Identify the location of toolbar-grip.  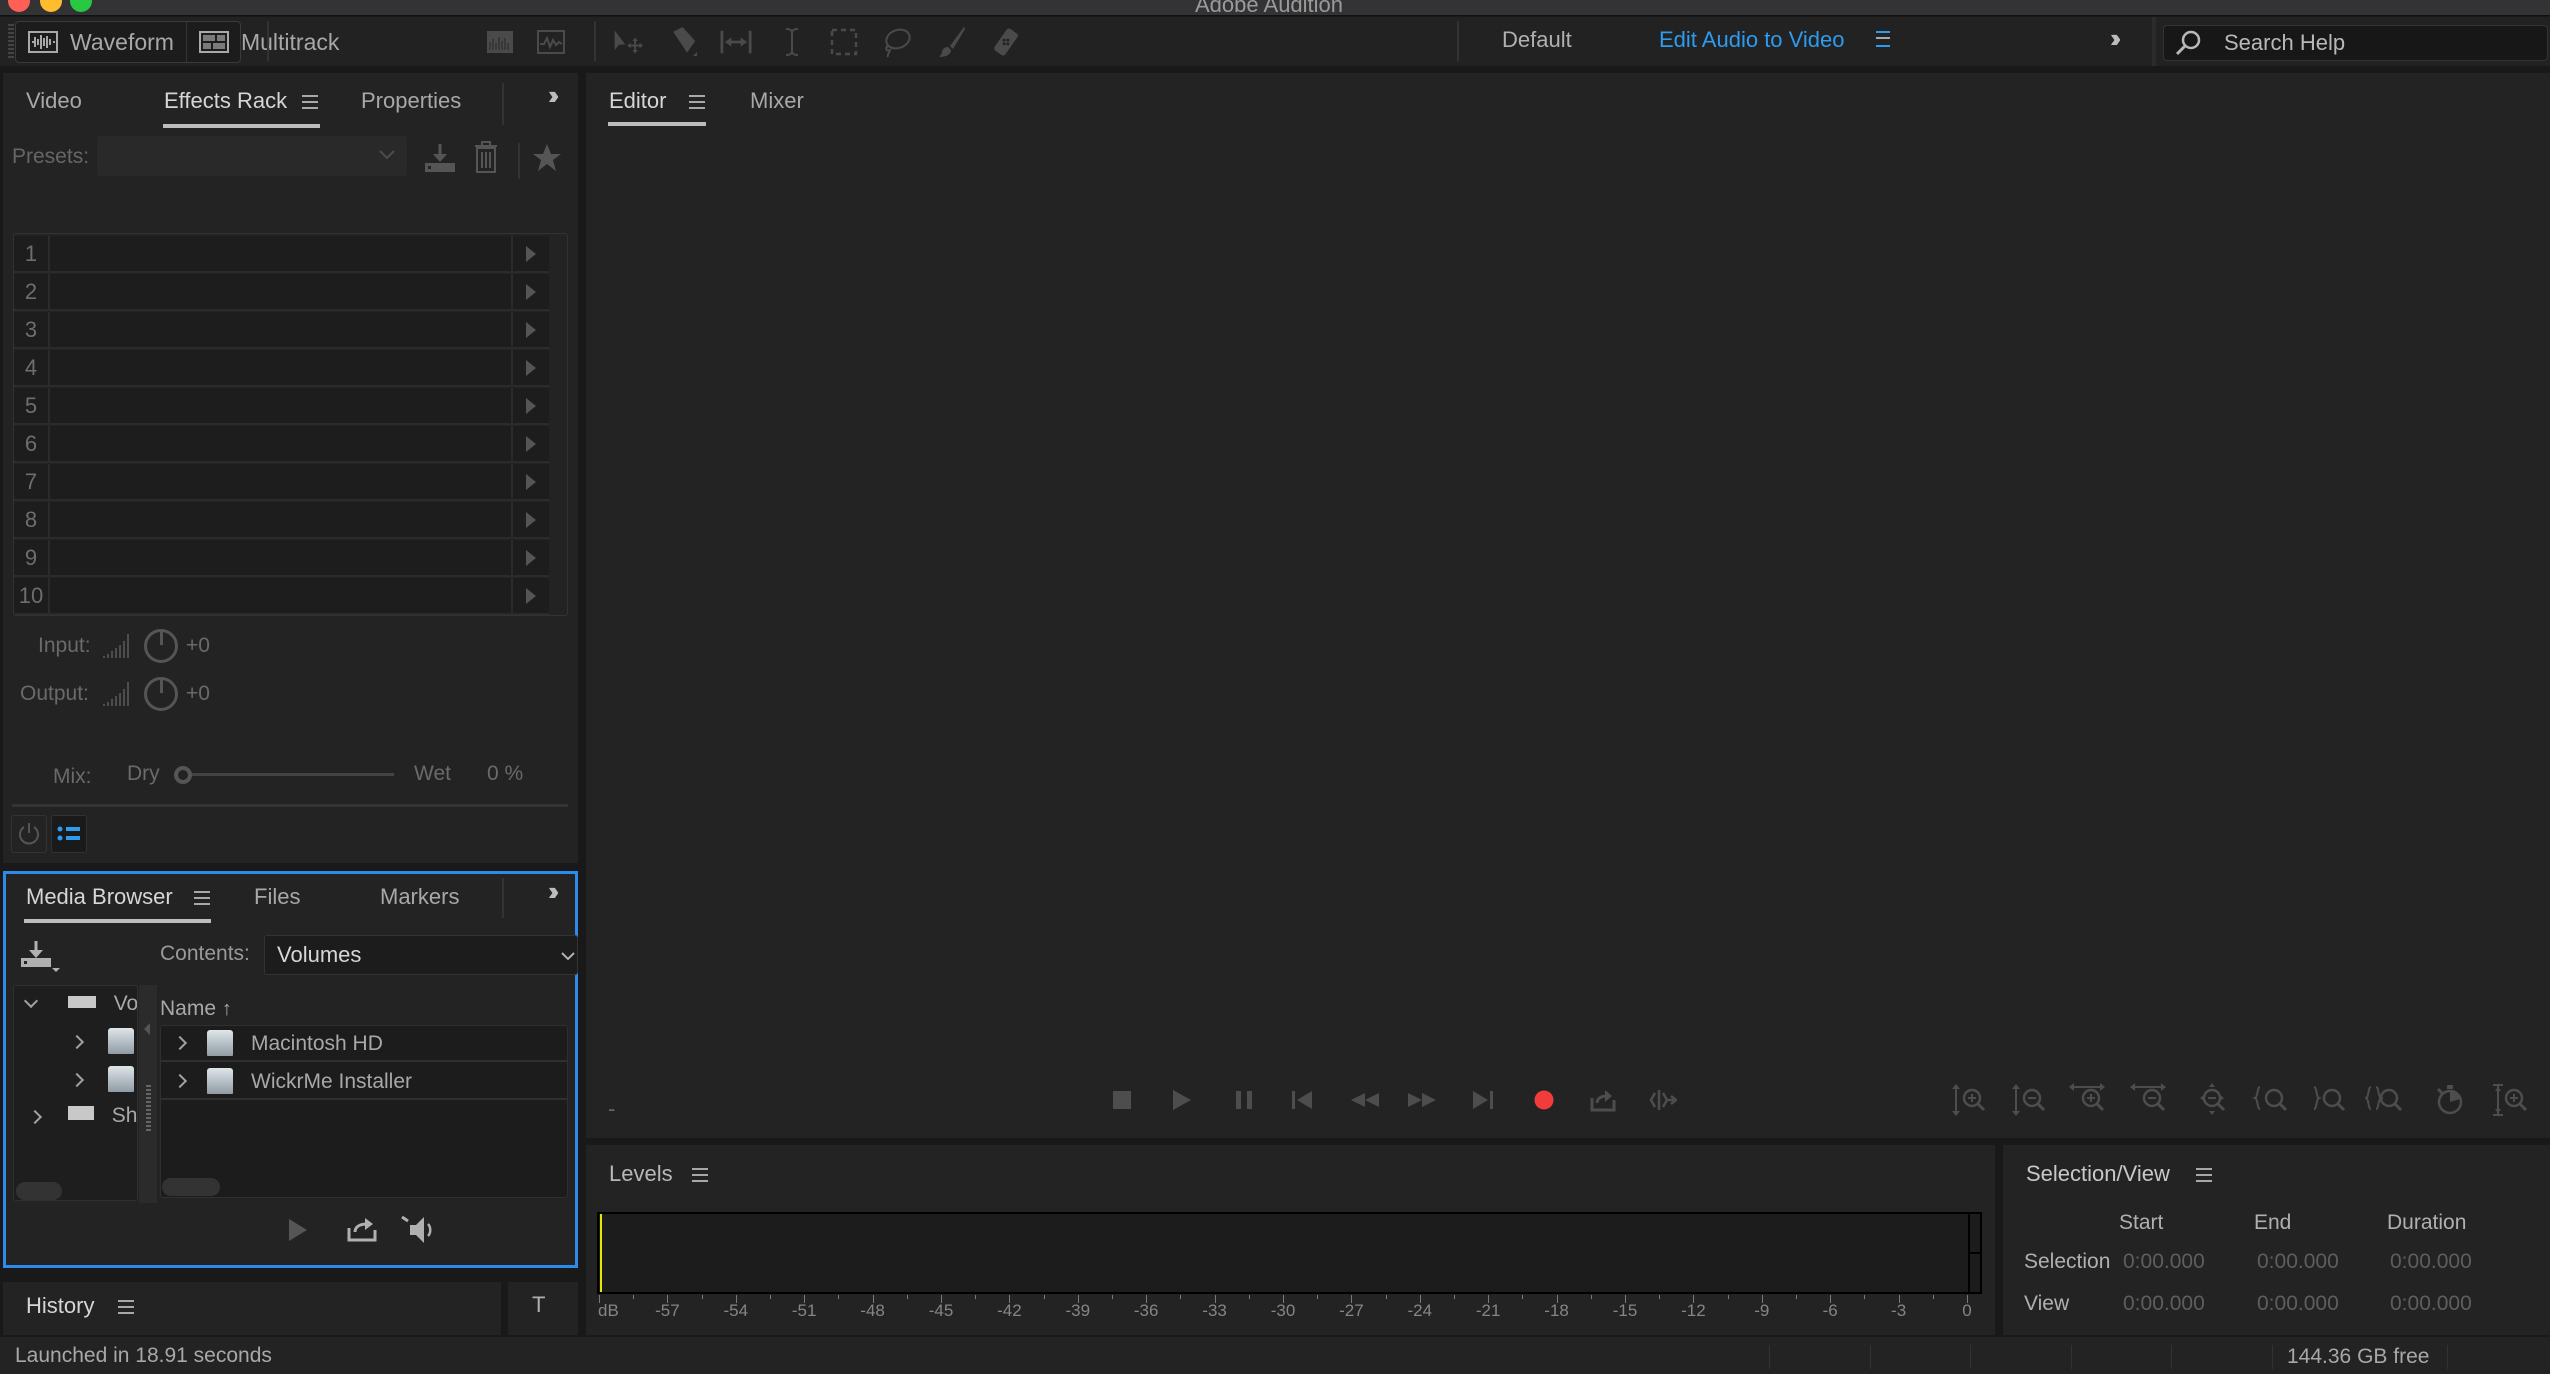
(11, 41).